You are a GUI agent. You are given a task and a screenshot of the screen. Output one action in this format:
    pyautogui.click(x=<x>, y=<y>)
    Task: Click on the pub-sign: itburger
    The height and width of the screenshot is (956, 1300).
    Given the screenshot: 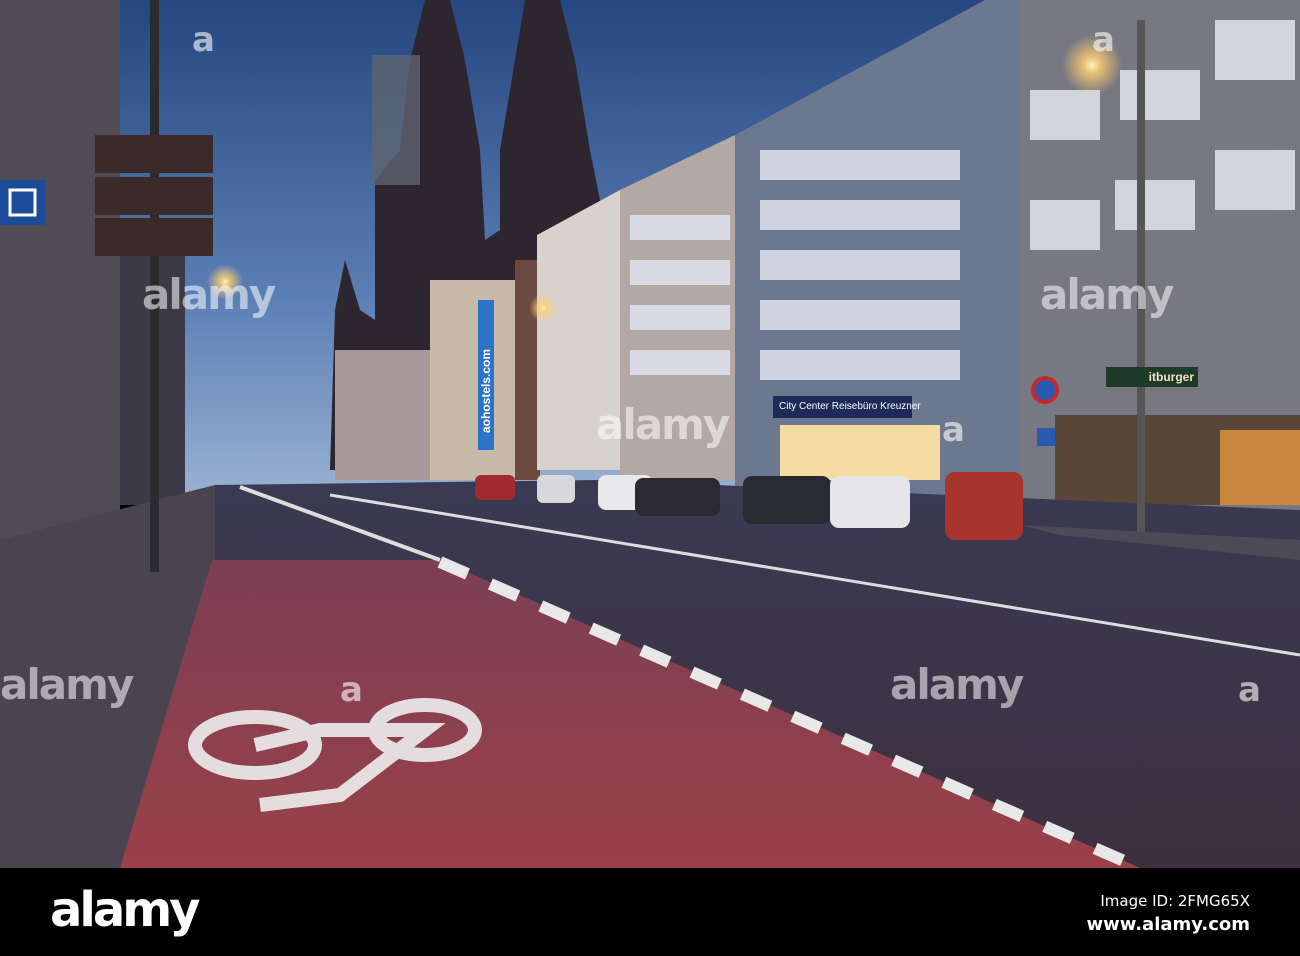 What is the action you would take?
    pyautogui.click(x=1152, y=377)
    